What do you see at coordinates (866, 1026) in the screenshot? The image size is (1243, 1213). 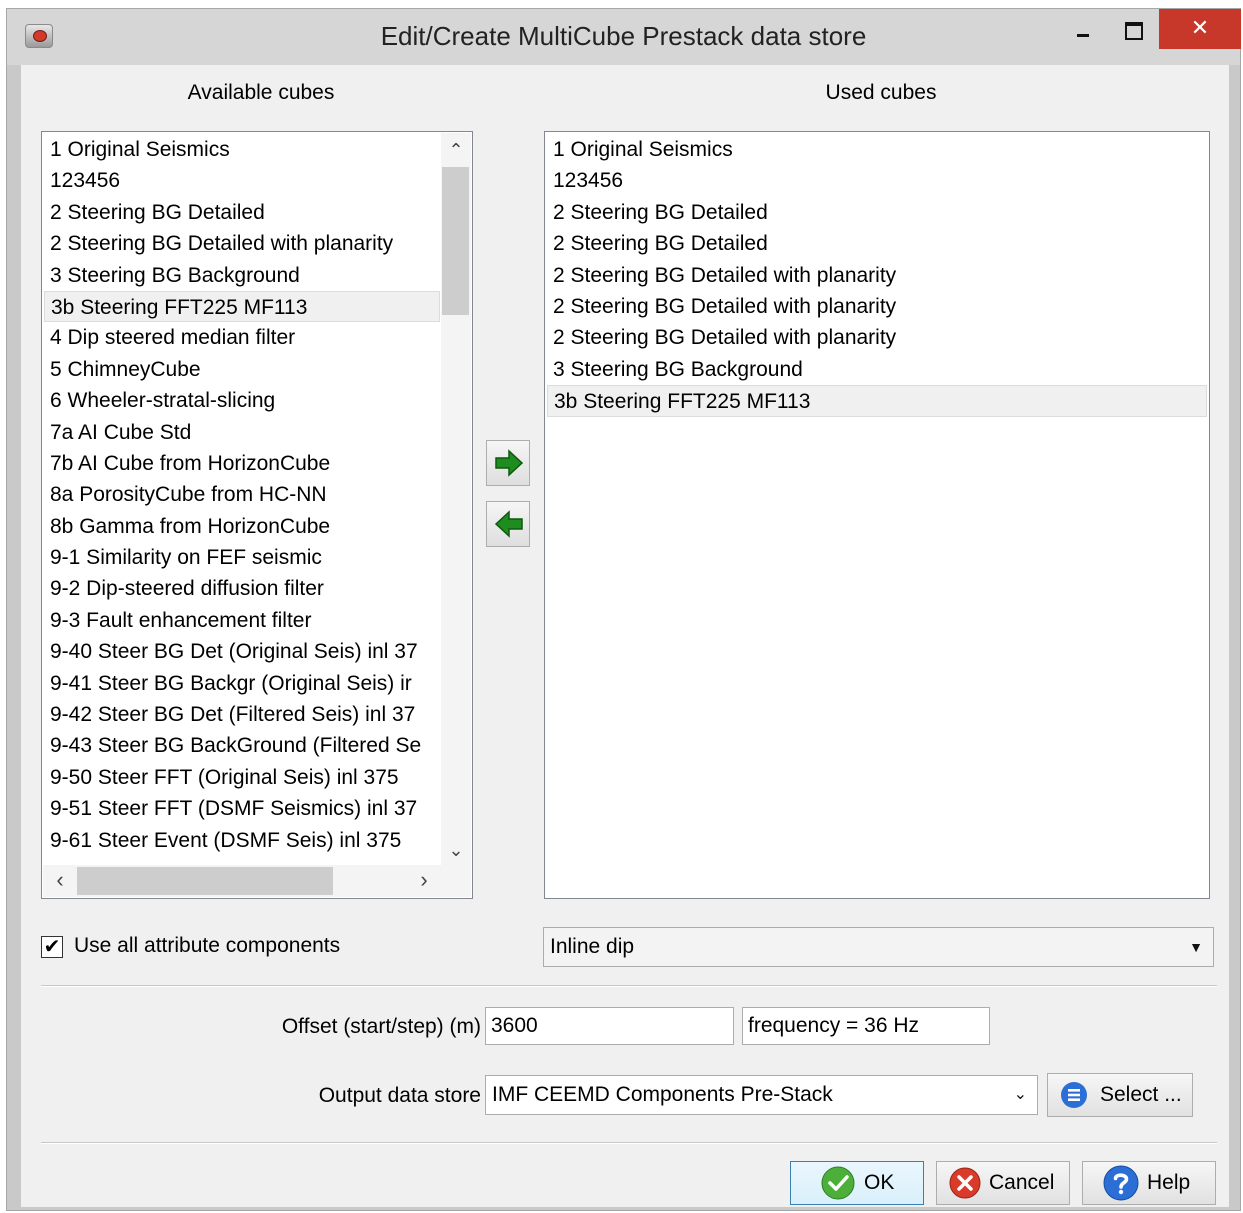 I see `offset-step-input: frequency = 36 Hz` at bounding box center [866, 1026].